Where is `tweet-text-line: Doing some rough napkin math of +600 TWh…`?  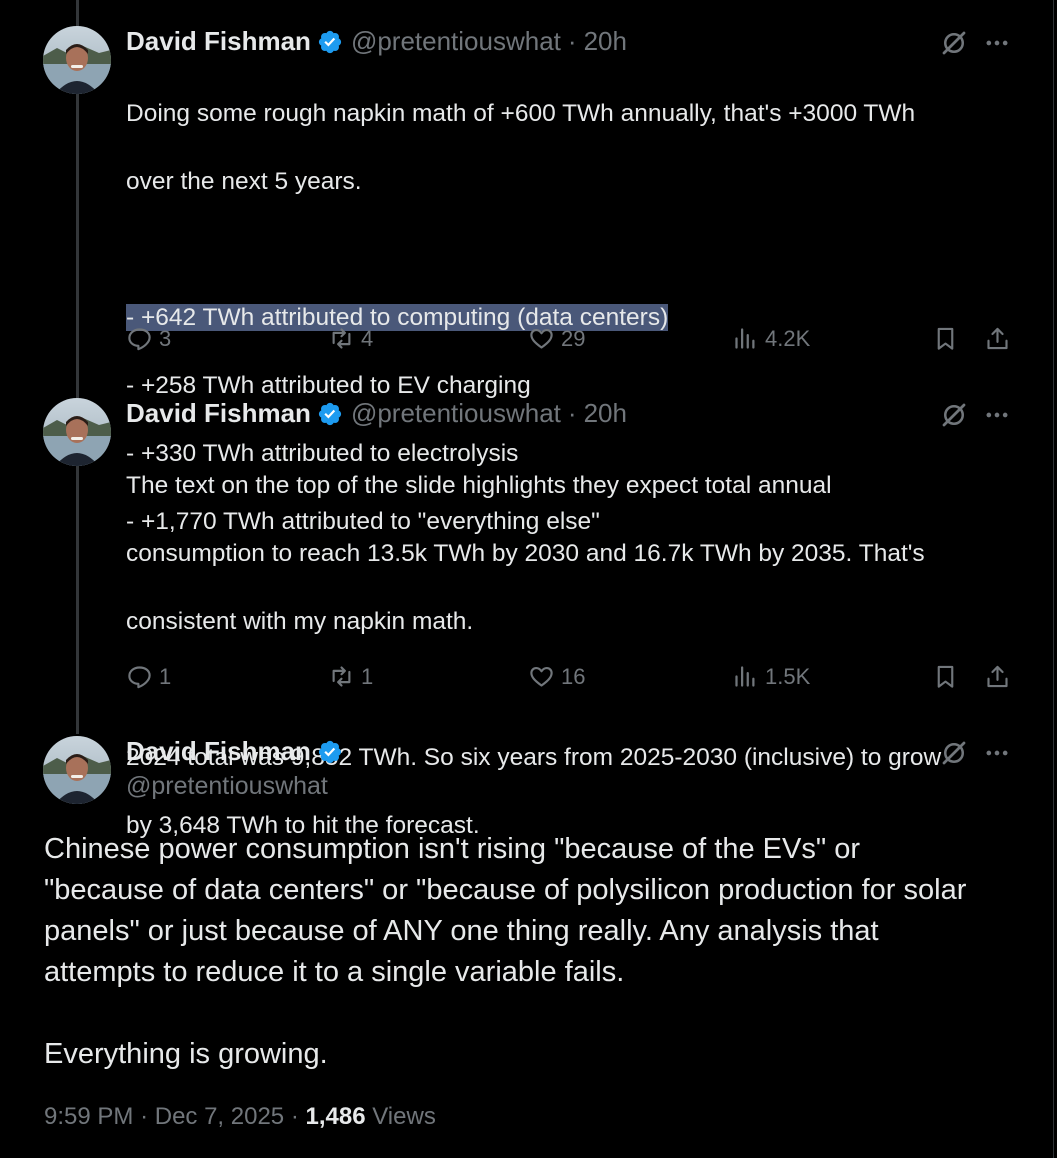
tweet-text-line: Doing some rough napkin math of +600 TWh… is located at coordinates (521, 113).